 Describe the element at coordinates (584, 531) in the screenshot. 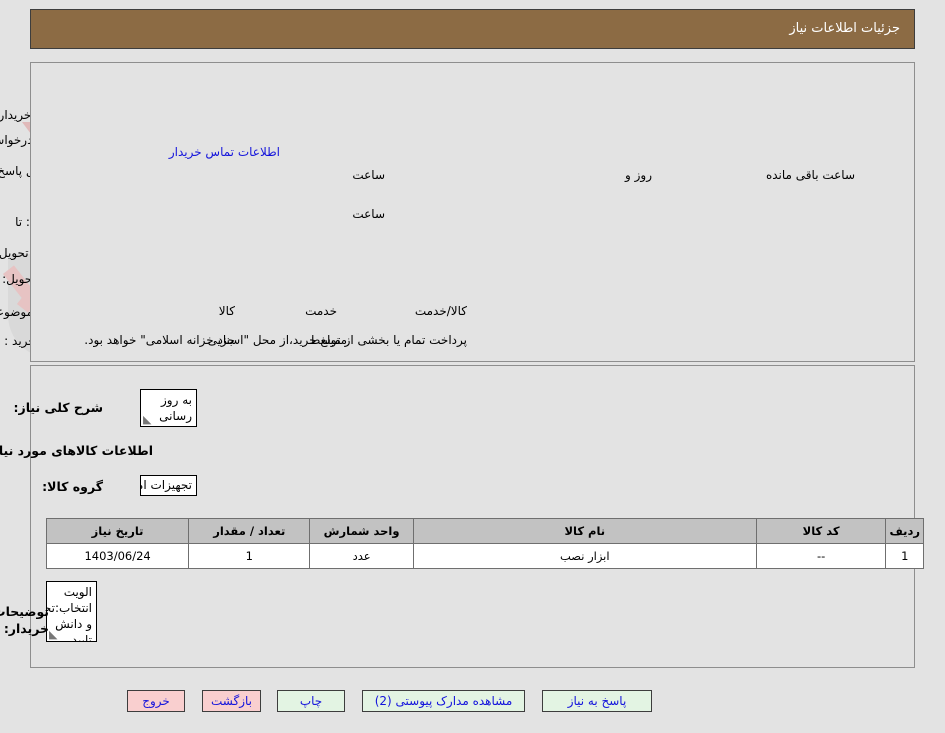

I see `col-name: نام کالا` at that location.